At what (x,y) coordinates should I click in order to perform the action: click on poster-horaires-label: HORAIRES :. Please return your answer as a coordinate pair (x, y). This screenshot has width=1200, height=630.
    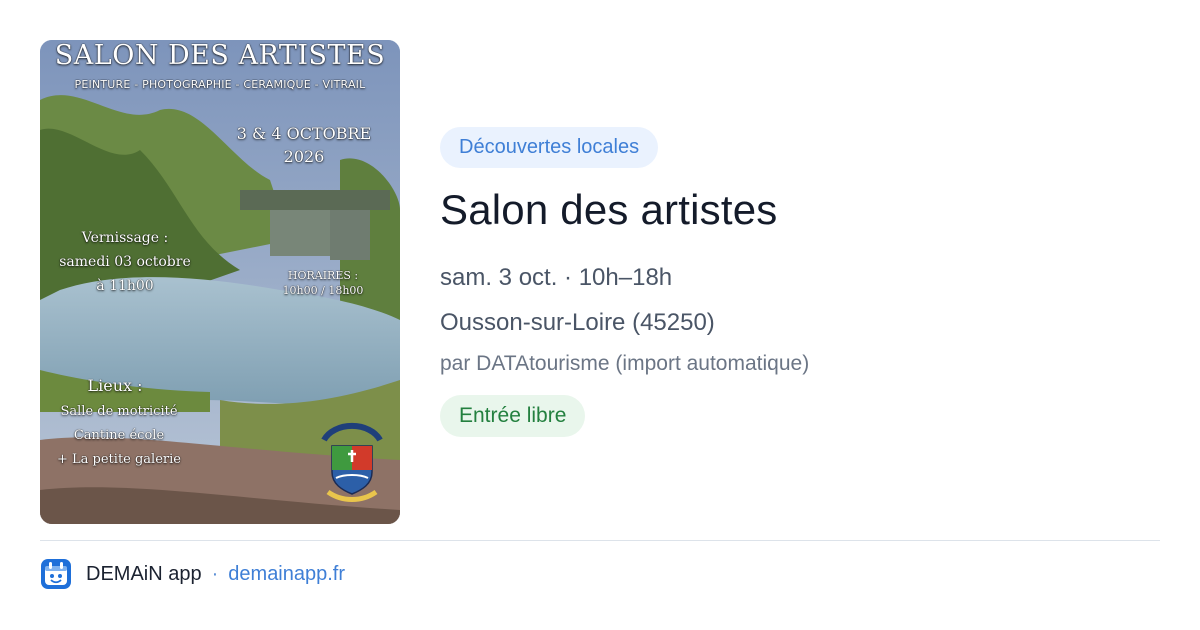
    Looking at the image, I should click on (323, 275).